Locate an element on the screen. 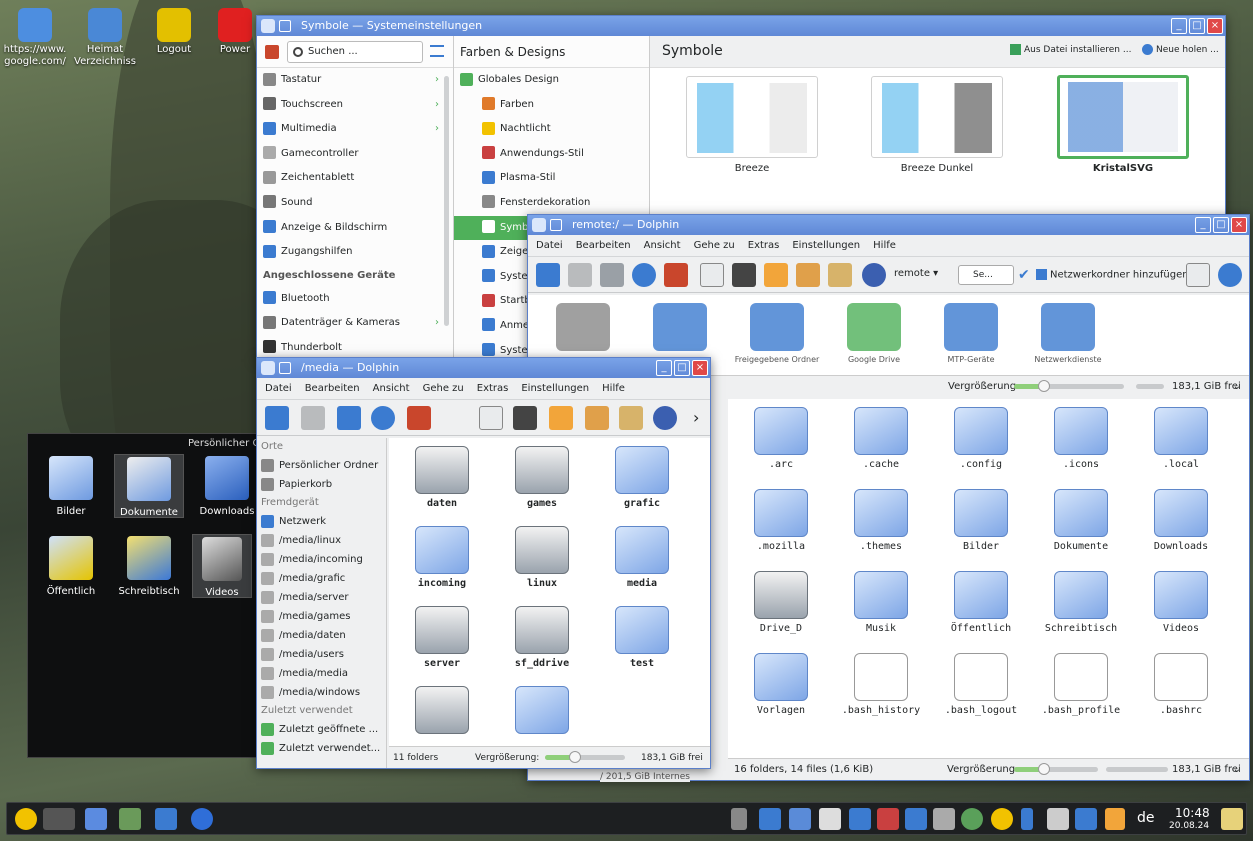 Image resolution: width=1253 pixels, height=841 pixels. bluetooth-icon is located at coordinates (916, 819).